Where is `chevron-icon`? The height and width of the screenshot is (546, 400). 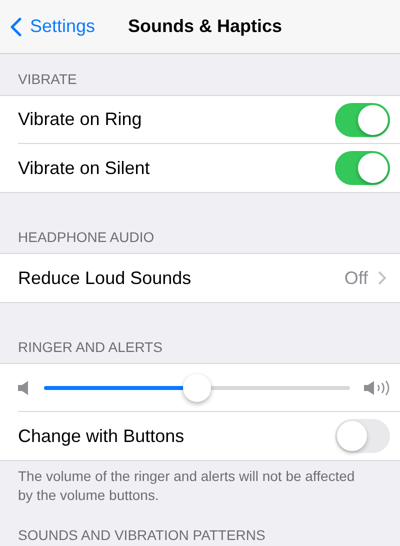 chevron-icon is located at coordinates (382, 278).